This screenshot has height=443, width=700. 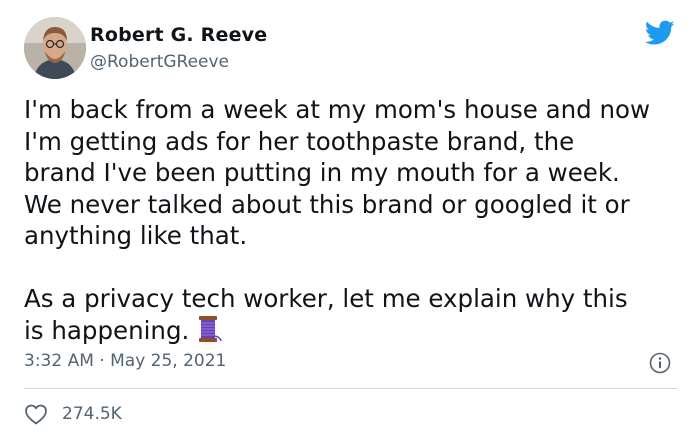 I want to click on like-button: 274.5K, so click(x=73, y=414).